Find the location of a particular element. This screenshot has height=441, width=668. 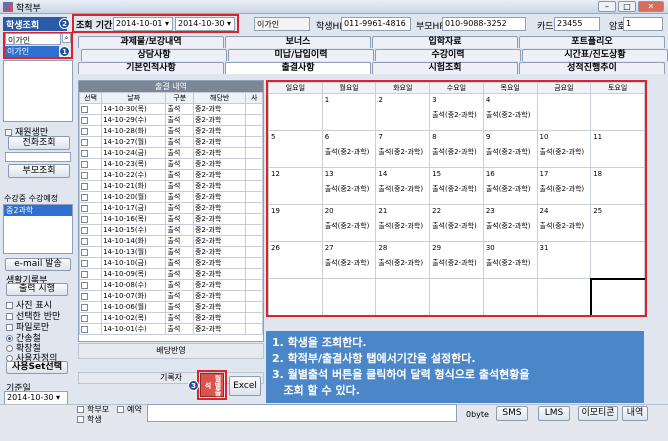

tab-1-2: 보너스 is located at coordinates (298, 42).